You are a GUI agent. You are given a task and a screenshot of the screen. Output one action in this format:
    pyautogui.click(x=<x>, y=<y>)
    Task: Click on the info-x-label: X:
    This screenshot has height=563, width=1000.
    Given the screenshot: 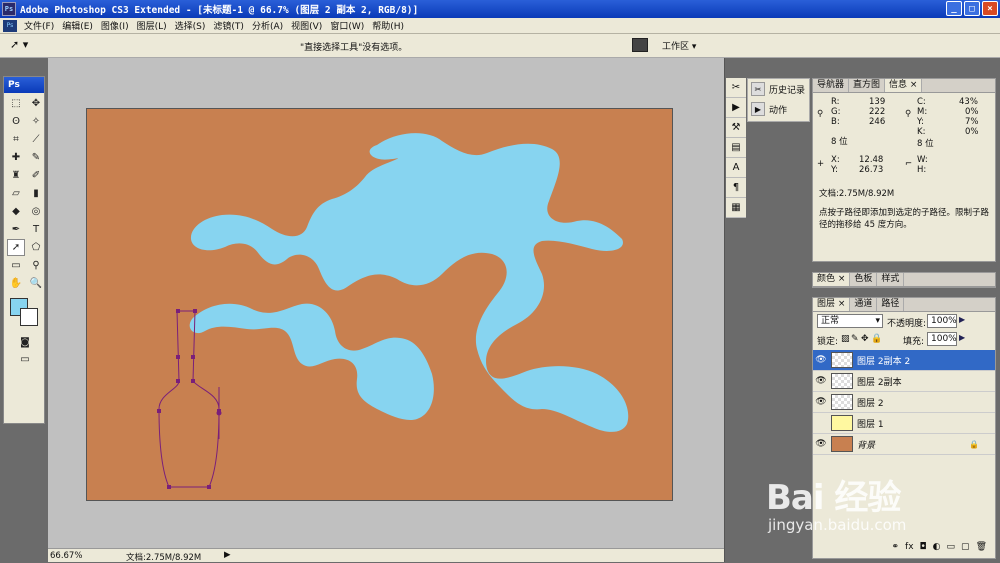 What is the action you would take?
    pyautogui.click(x=835, y=160)
    